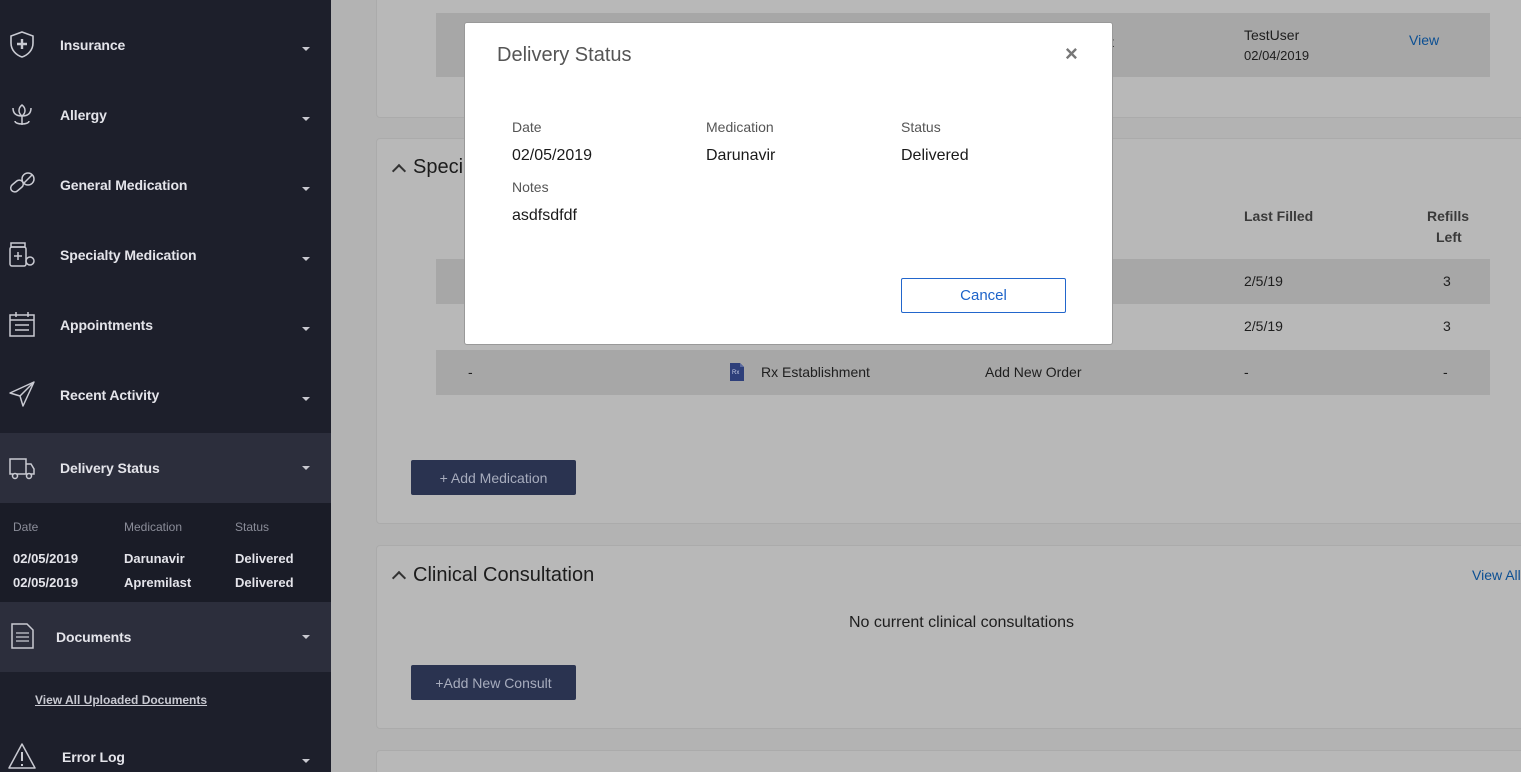 Image resolution: width=1521 pixels, height=772 pixels. I want to click on warning-icon, so click(22, 755).